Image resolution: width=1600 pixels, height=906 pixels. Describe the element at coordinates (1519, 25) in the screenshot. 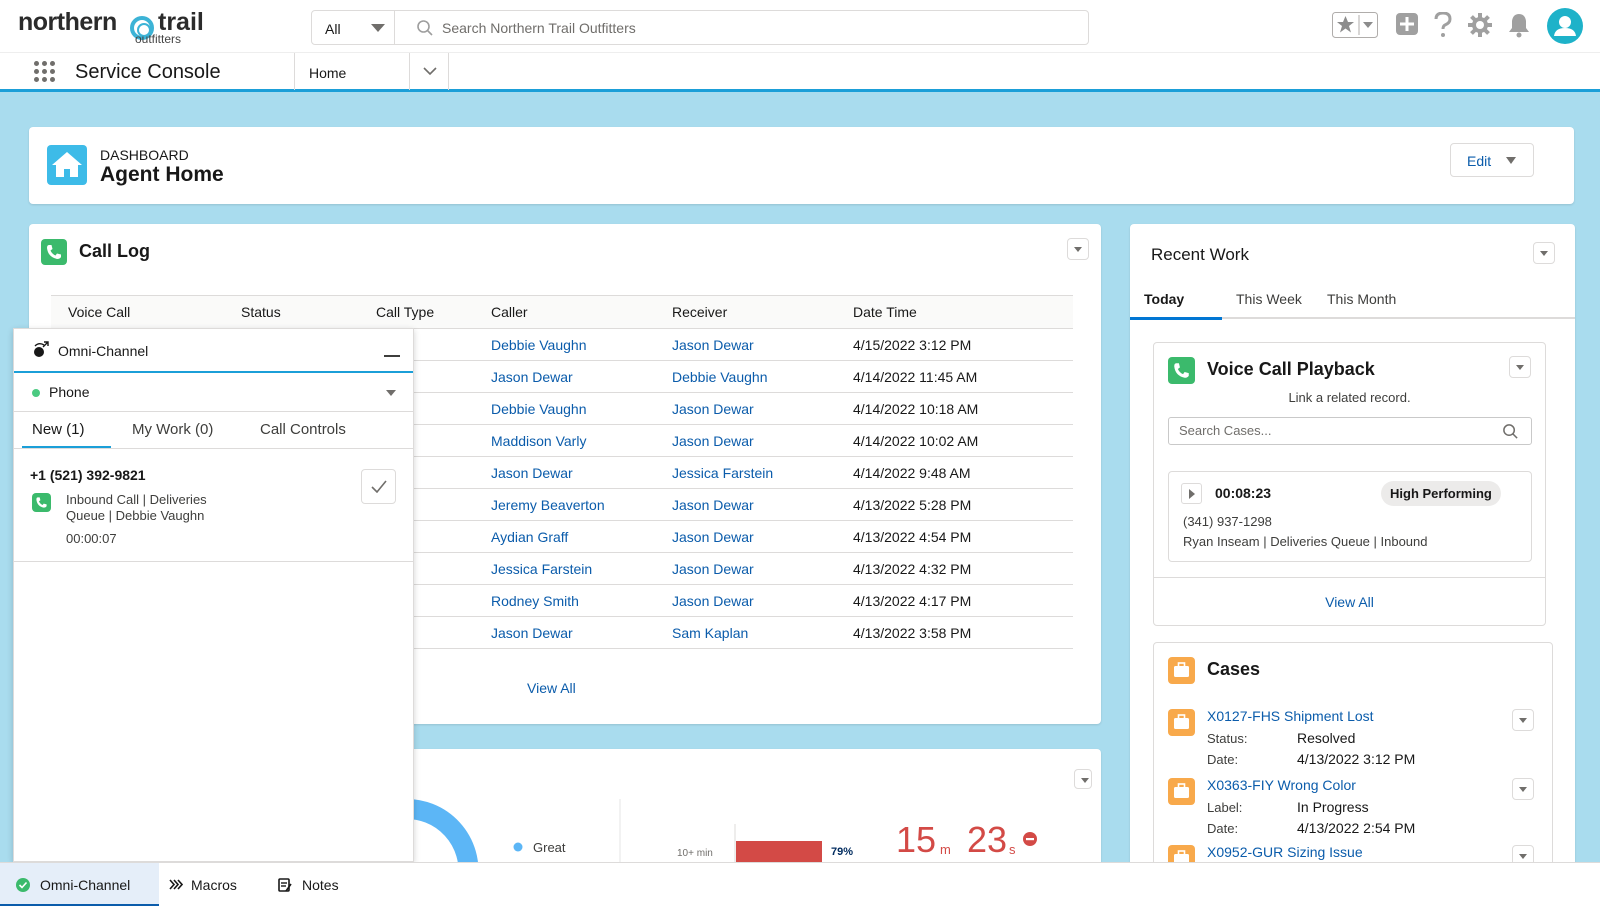

I see `notifications-bell-icon` at that location.